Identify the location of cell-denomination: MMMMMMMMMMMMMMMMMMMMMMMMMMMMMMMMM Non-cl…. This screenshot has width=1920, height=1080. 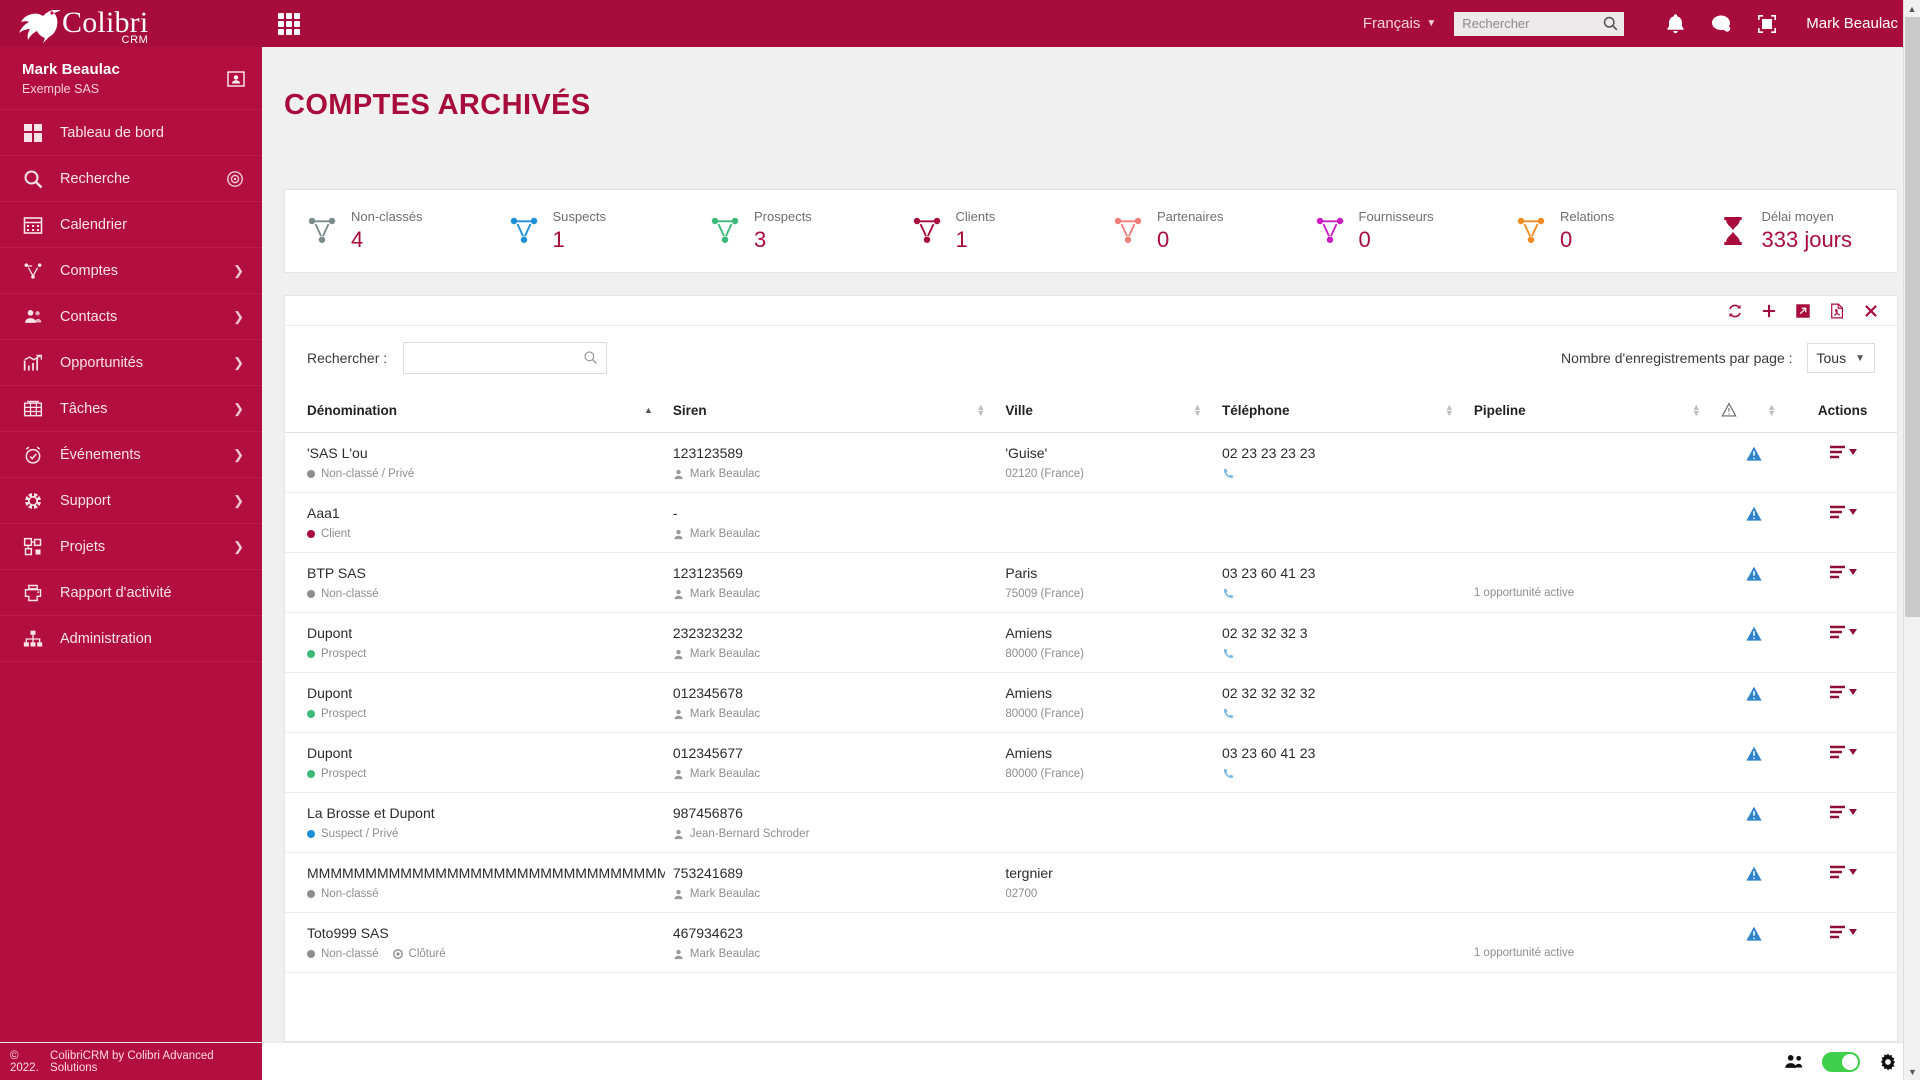
(479, 882).